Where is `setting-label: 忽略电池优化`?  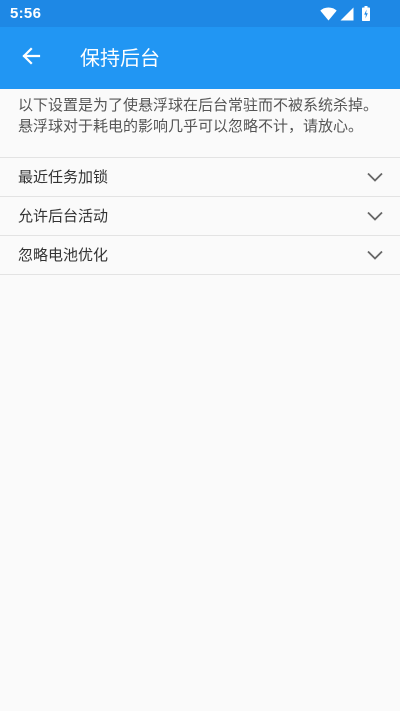
setting-label: 忽略电池优化 is located at coordinates (63, 255).